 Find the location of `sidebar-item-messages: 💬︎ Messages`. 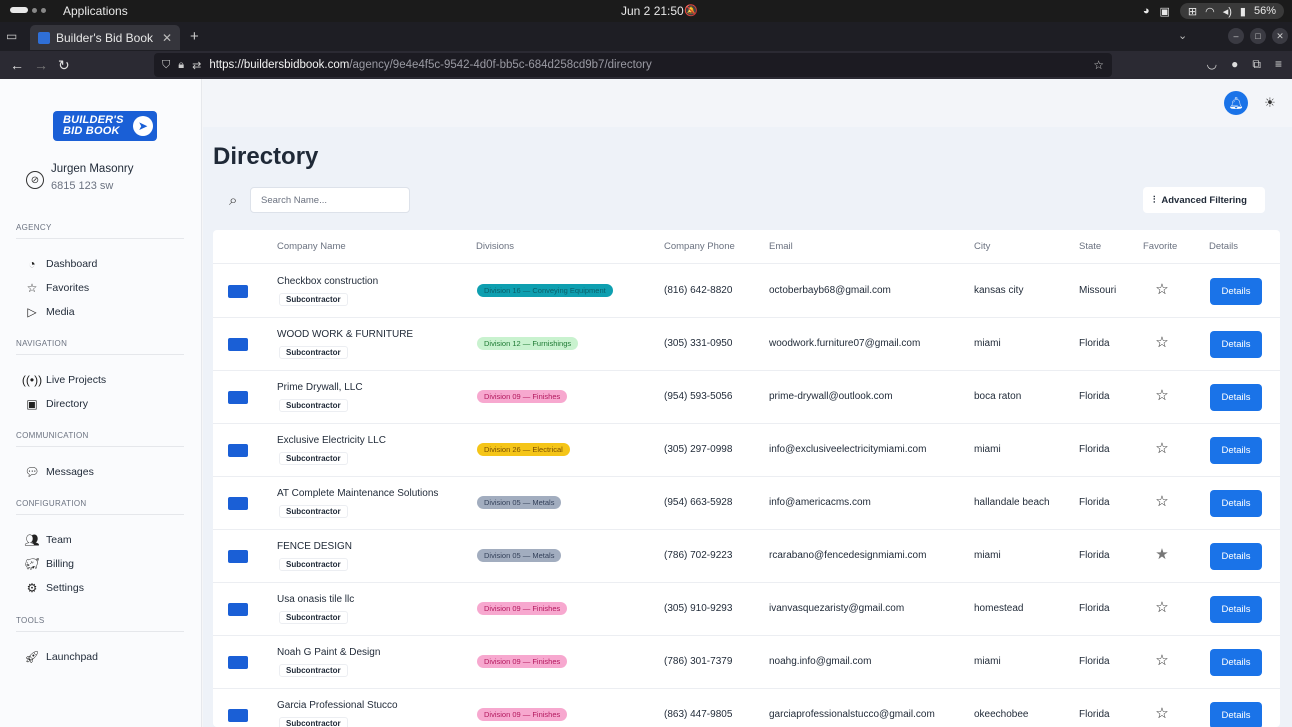

sidebar-item-messages: 💬︎ Messages is located at coordinates (58, 472).